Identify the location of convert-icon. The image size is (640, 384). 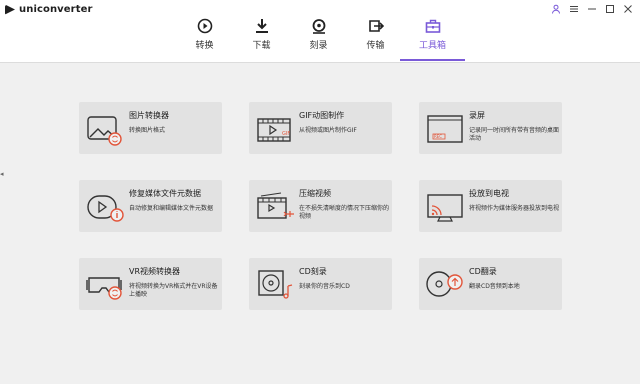
(204, 26).